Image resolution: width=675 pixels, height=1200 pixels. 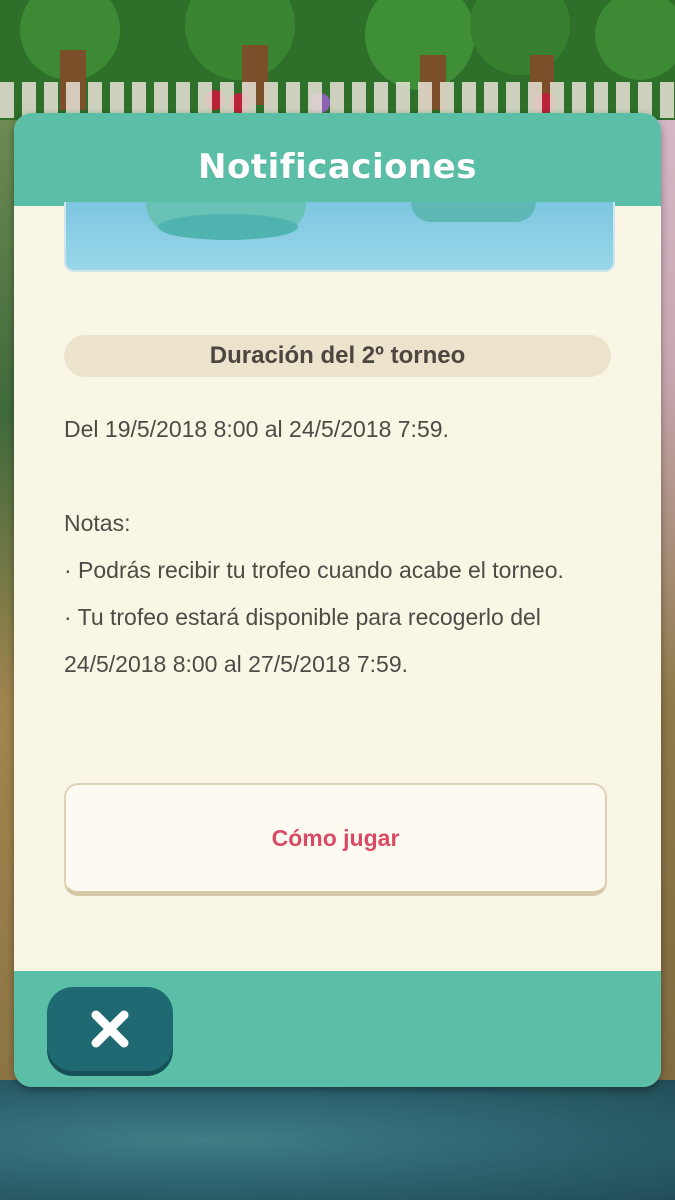 I want to click on close-button, so click(x=110, y=1029).